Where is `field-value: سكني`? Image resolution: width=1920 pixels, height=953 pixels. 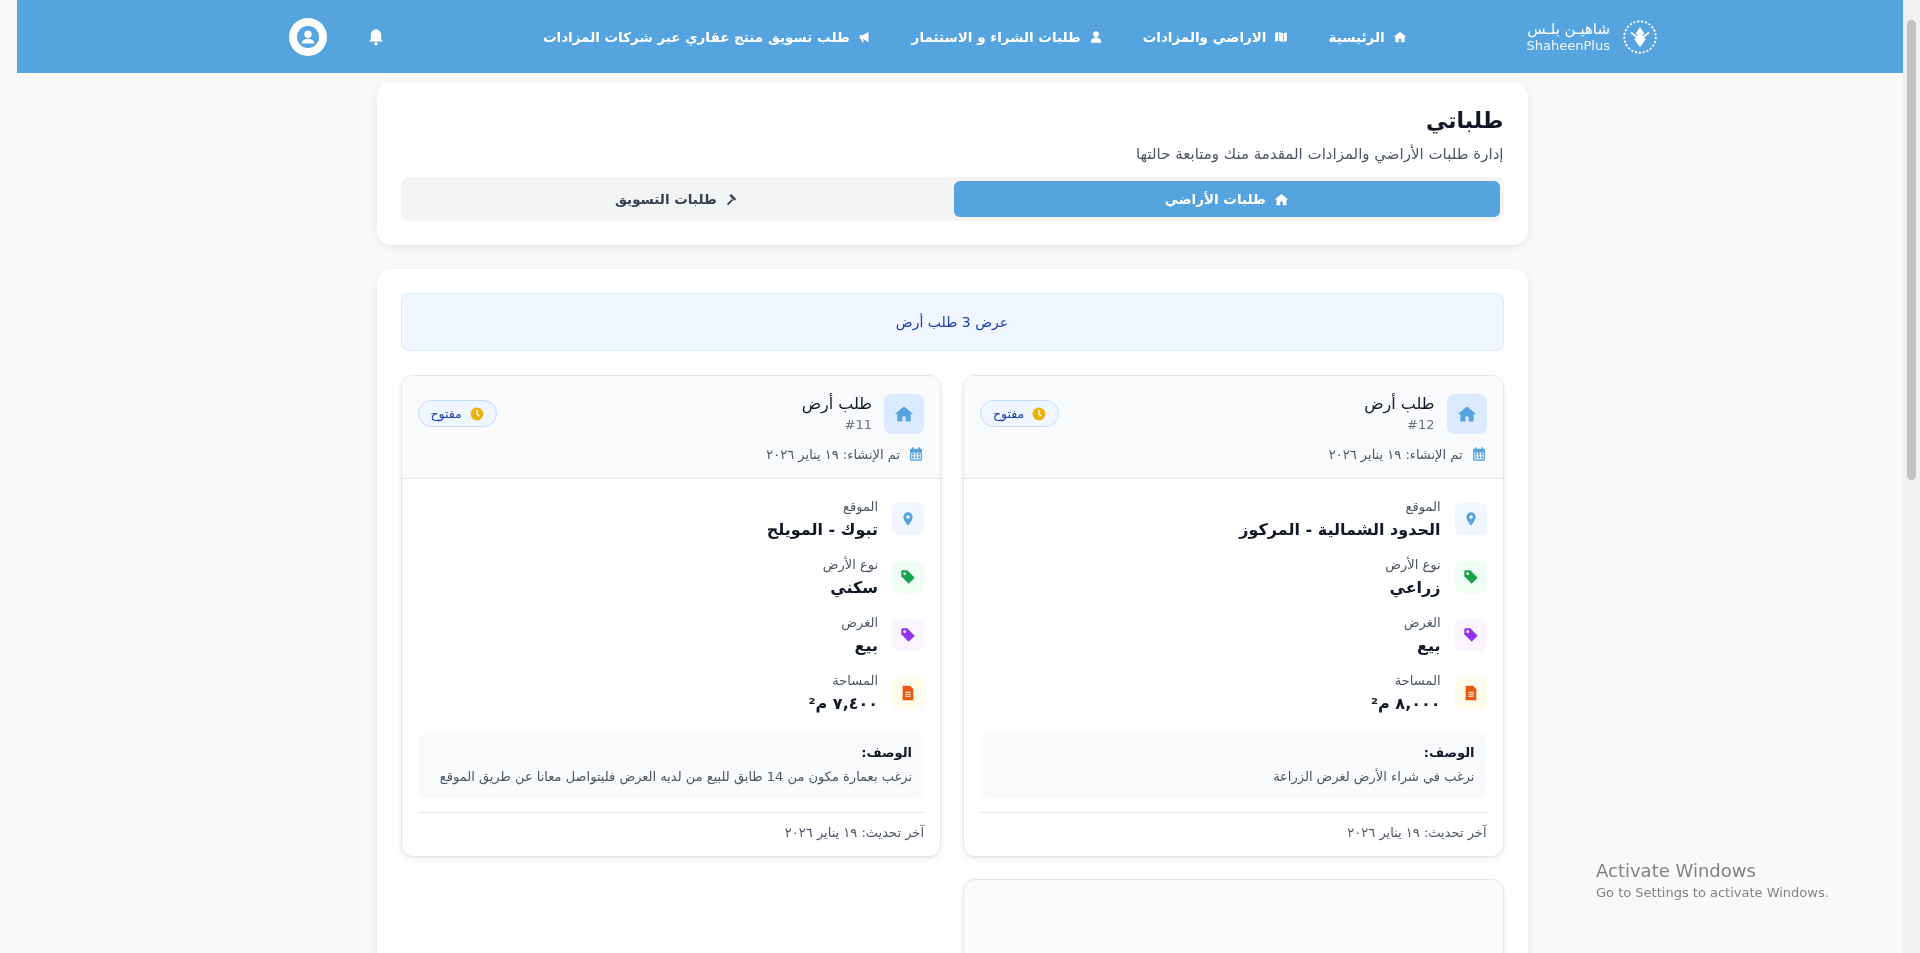 field-value: سكني is located at coordinates (853, 587).